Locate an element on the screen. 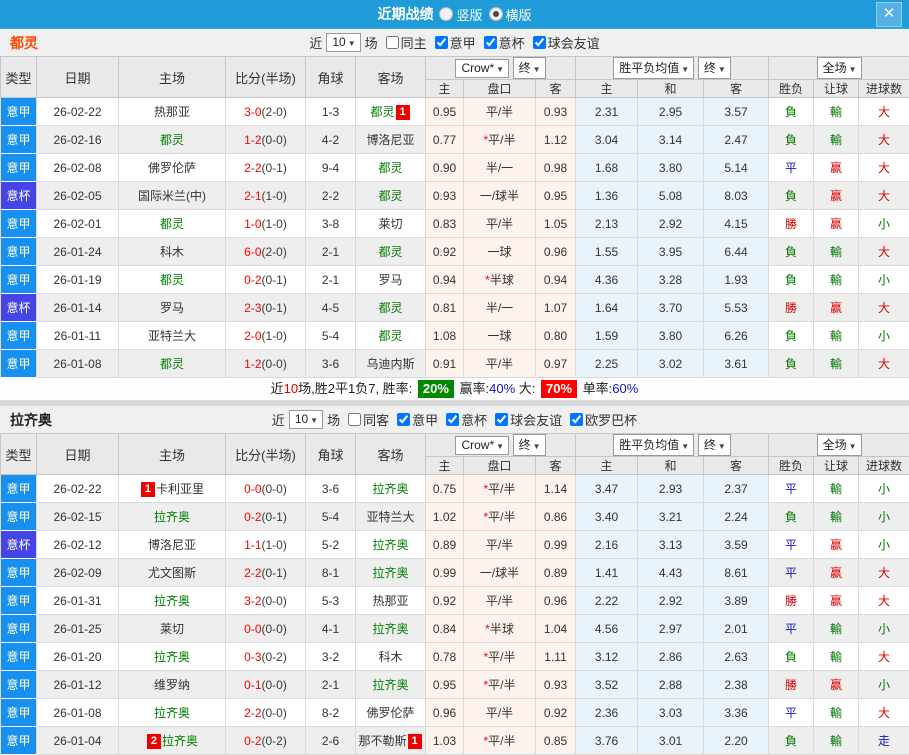 This screenshot has height=755, width=909. radio-horizontal-layout: 横版 is located at coordinates (510, 14).